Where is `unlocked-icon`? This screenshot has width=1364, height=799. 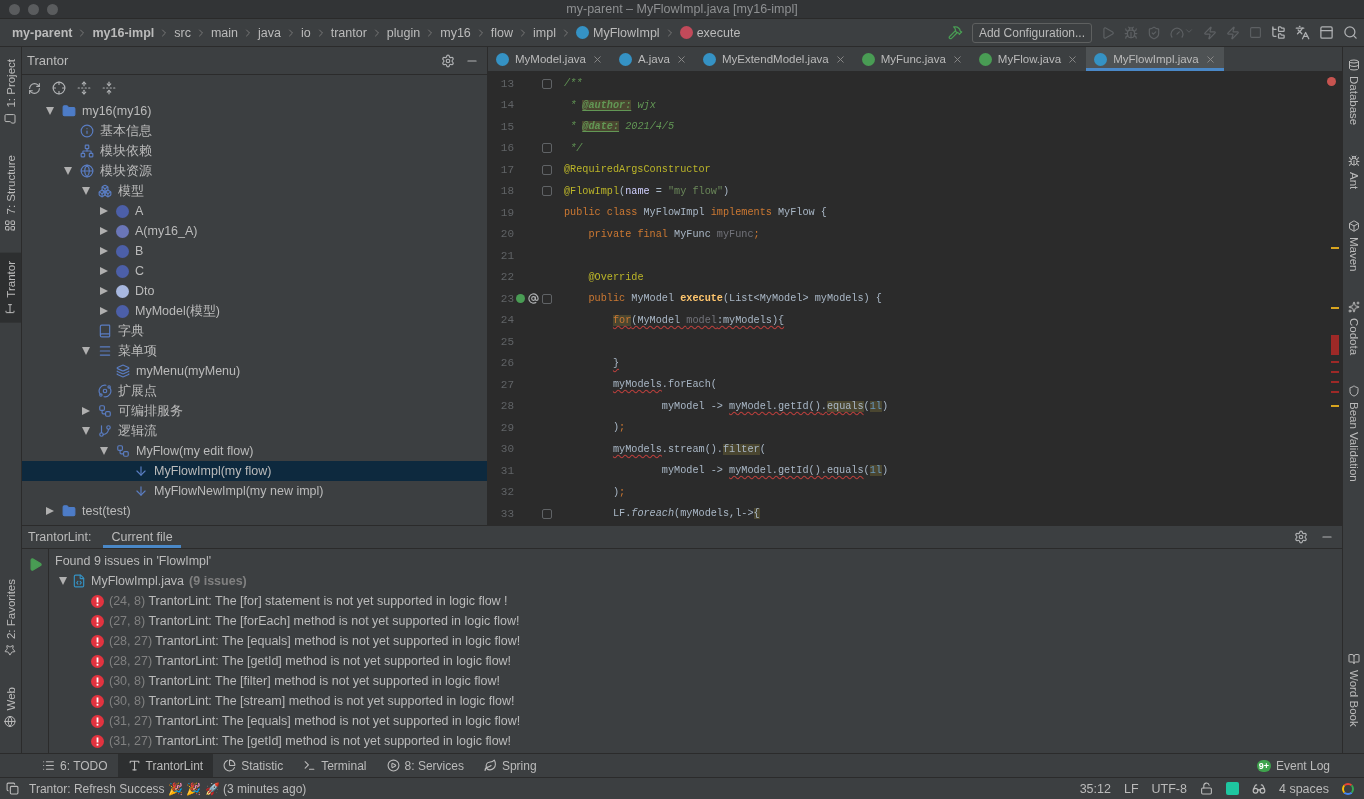
unlocked-icon is located at coordinates (1206, 788).